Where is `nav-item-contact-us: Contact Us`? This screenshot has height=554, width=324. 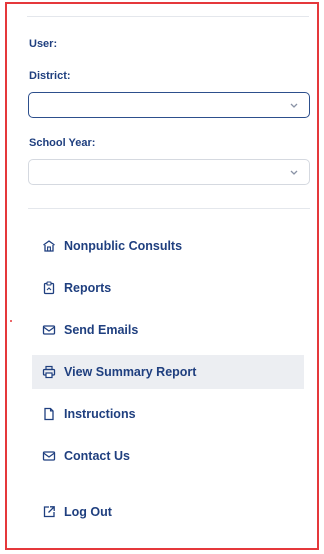
nav-item-contact-us: Contact Us is located at coordinates (168, 456).